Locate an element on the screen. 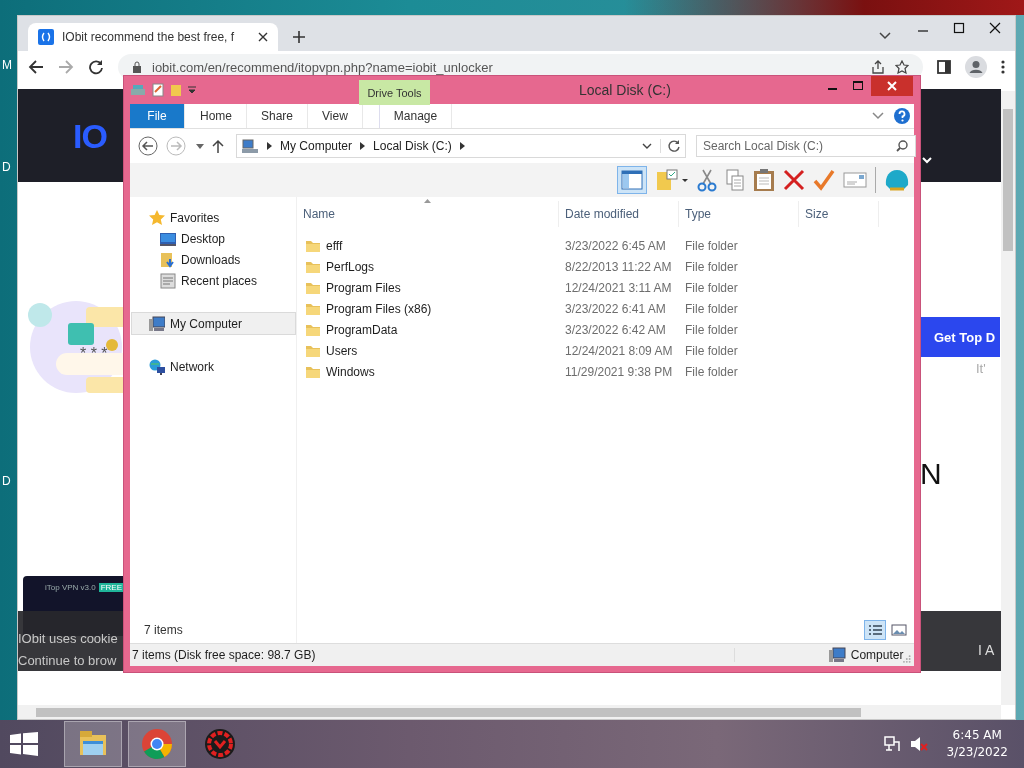 Image resolution: width=1024 pixels, height=768 pixels. address-field: My Computer Local Disk (C:) is located at coordinates (461, 146).